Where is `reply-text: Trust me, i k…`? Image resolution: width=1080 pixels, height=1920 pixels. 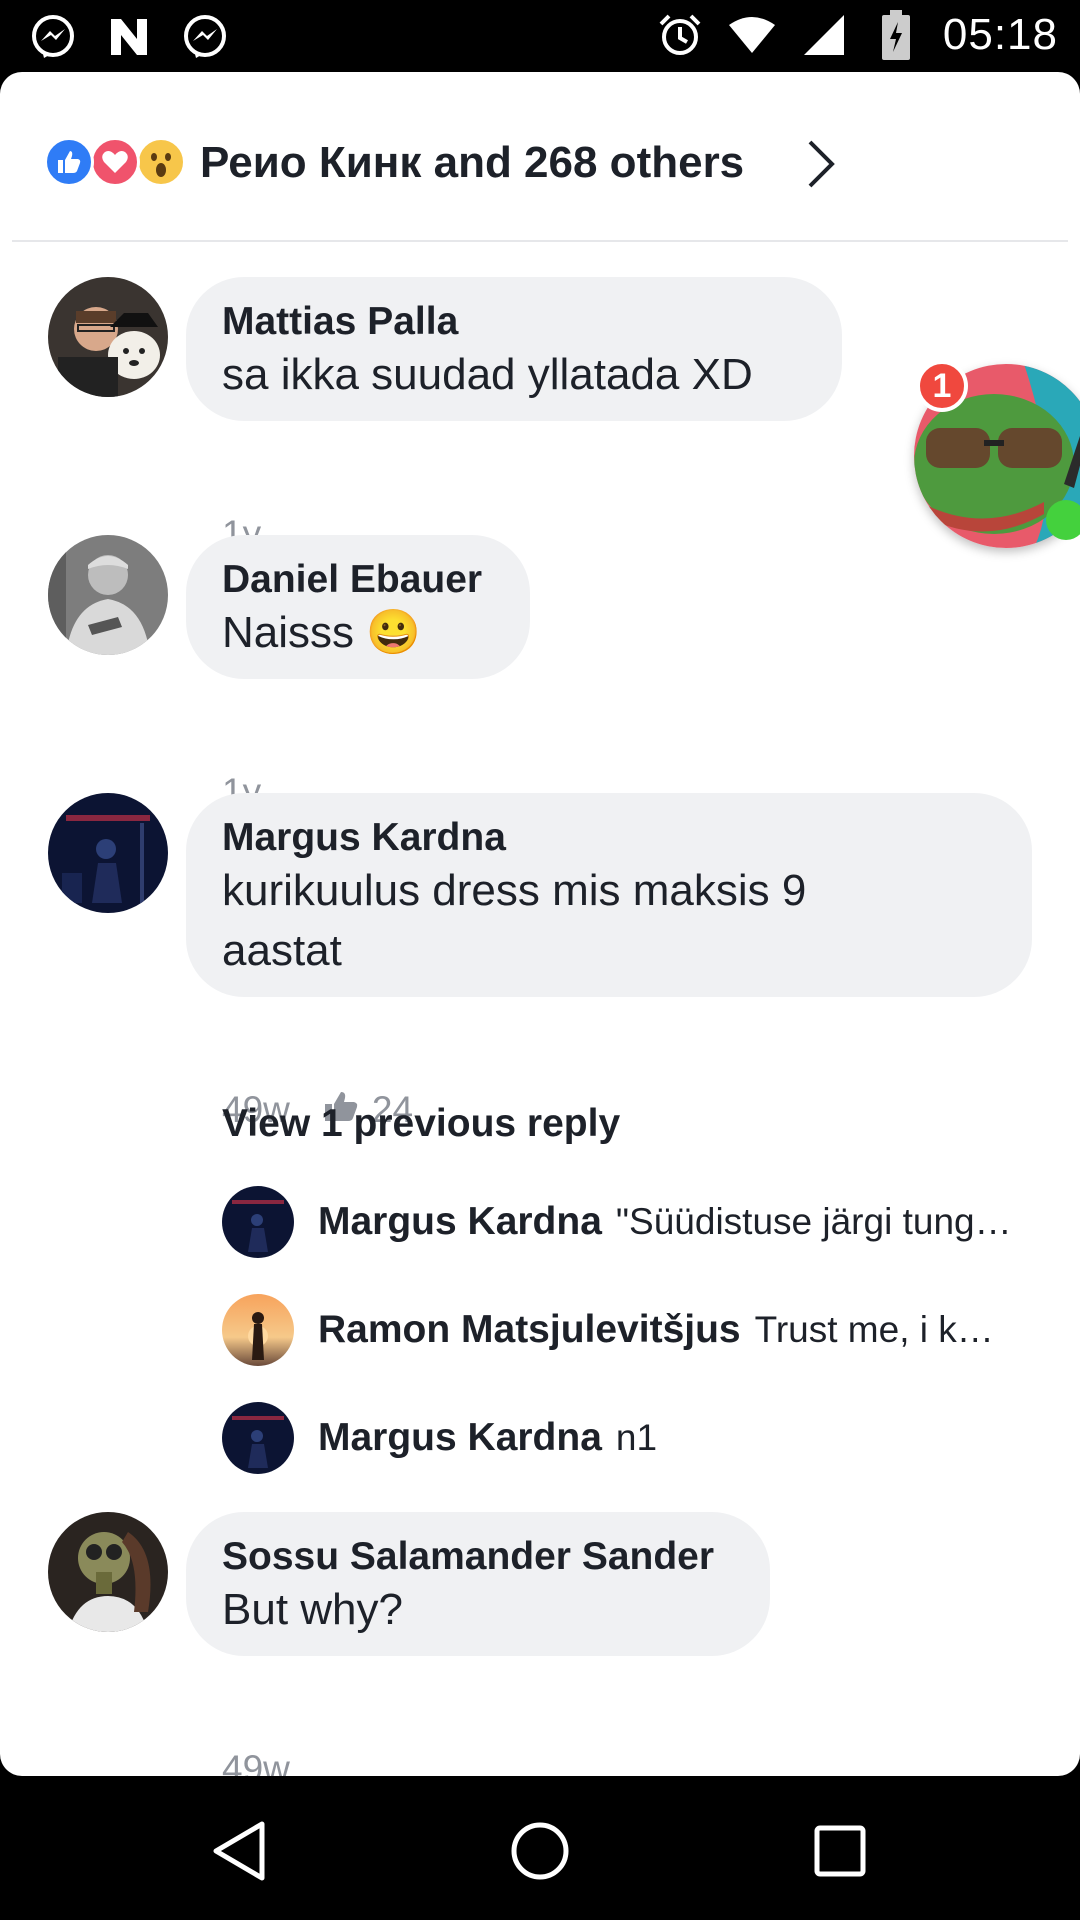 reply-text: Trust me, i k… is located at coordinates (874, 1329).